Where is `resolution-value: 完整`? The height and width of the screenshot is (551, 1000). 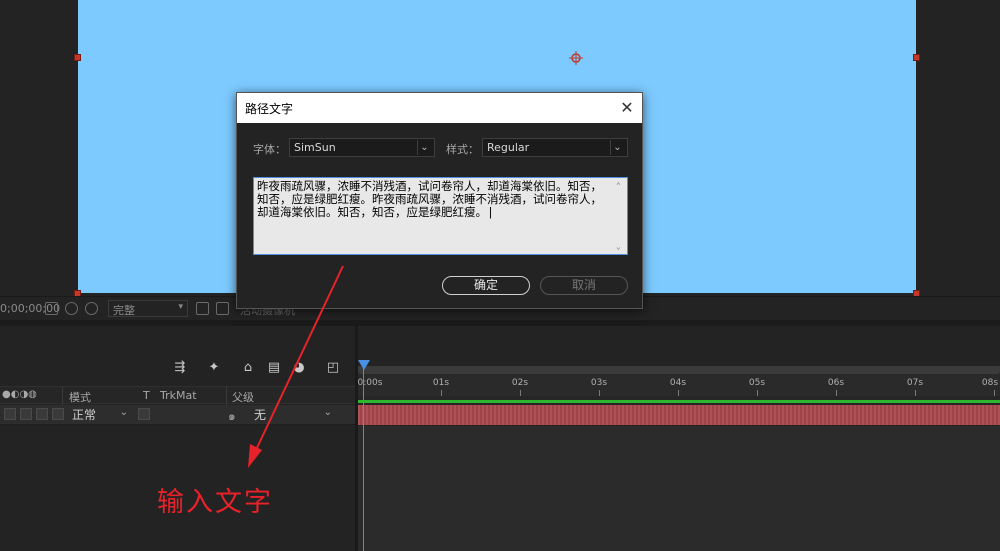 resolution-value: 完整 is located at coordinates (124, 310).